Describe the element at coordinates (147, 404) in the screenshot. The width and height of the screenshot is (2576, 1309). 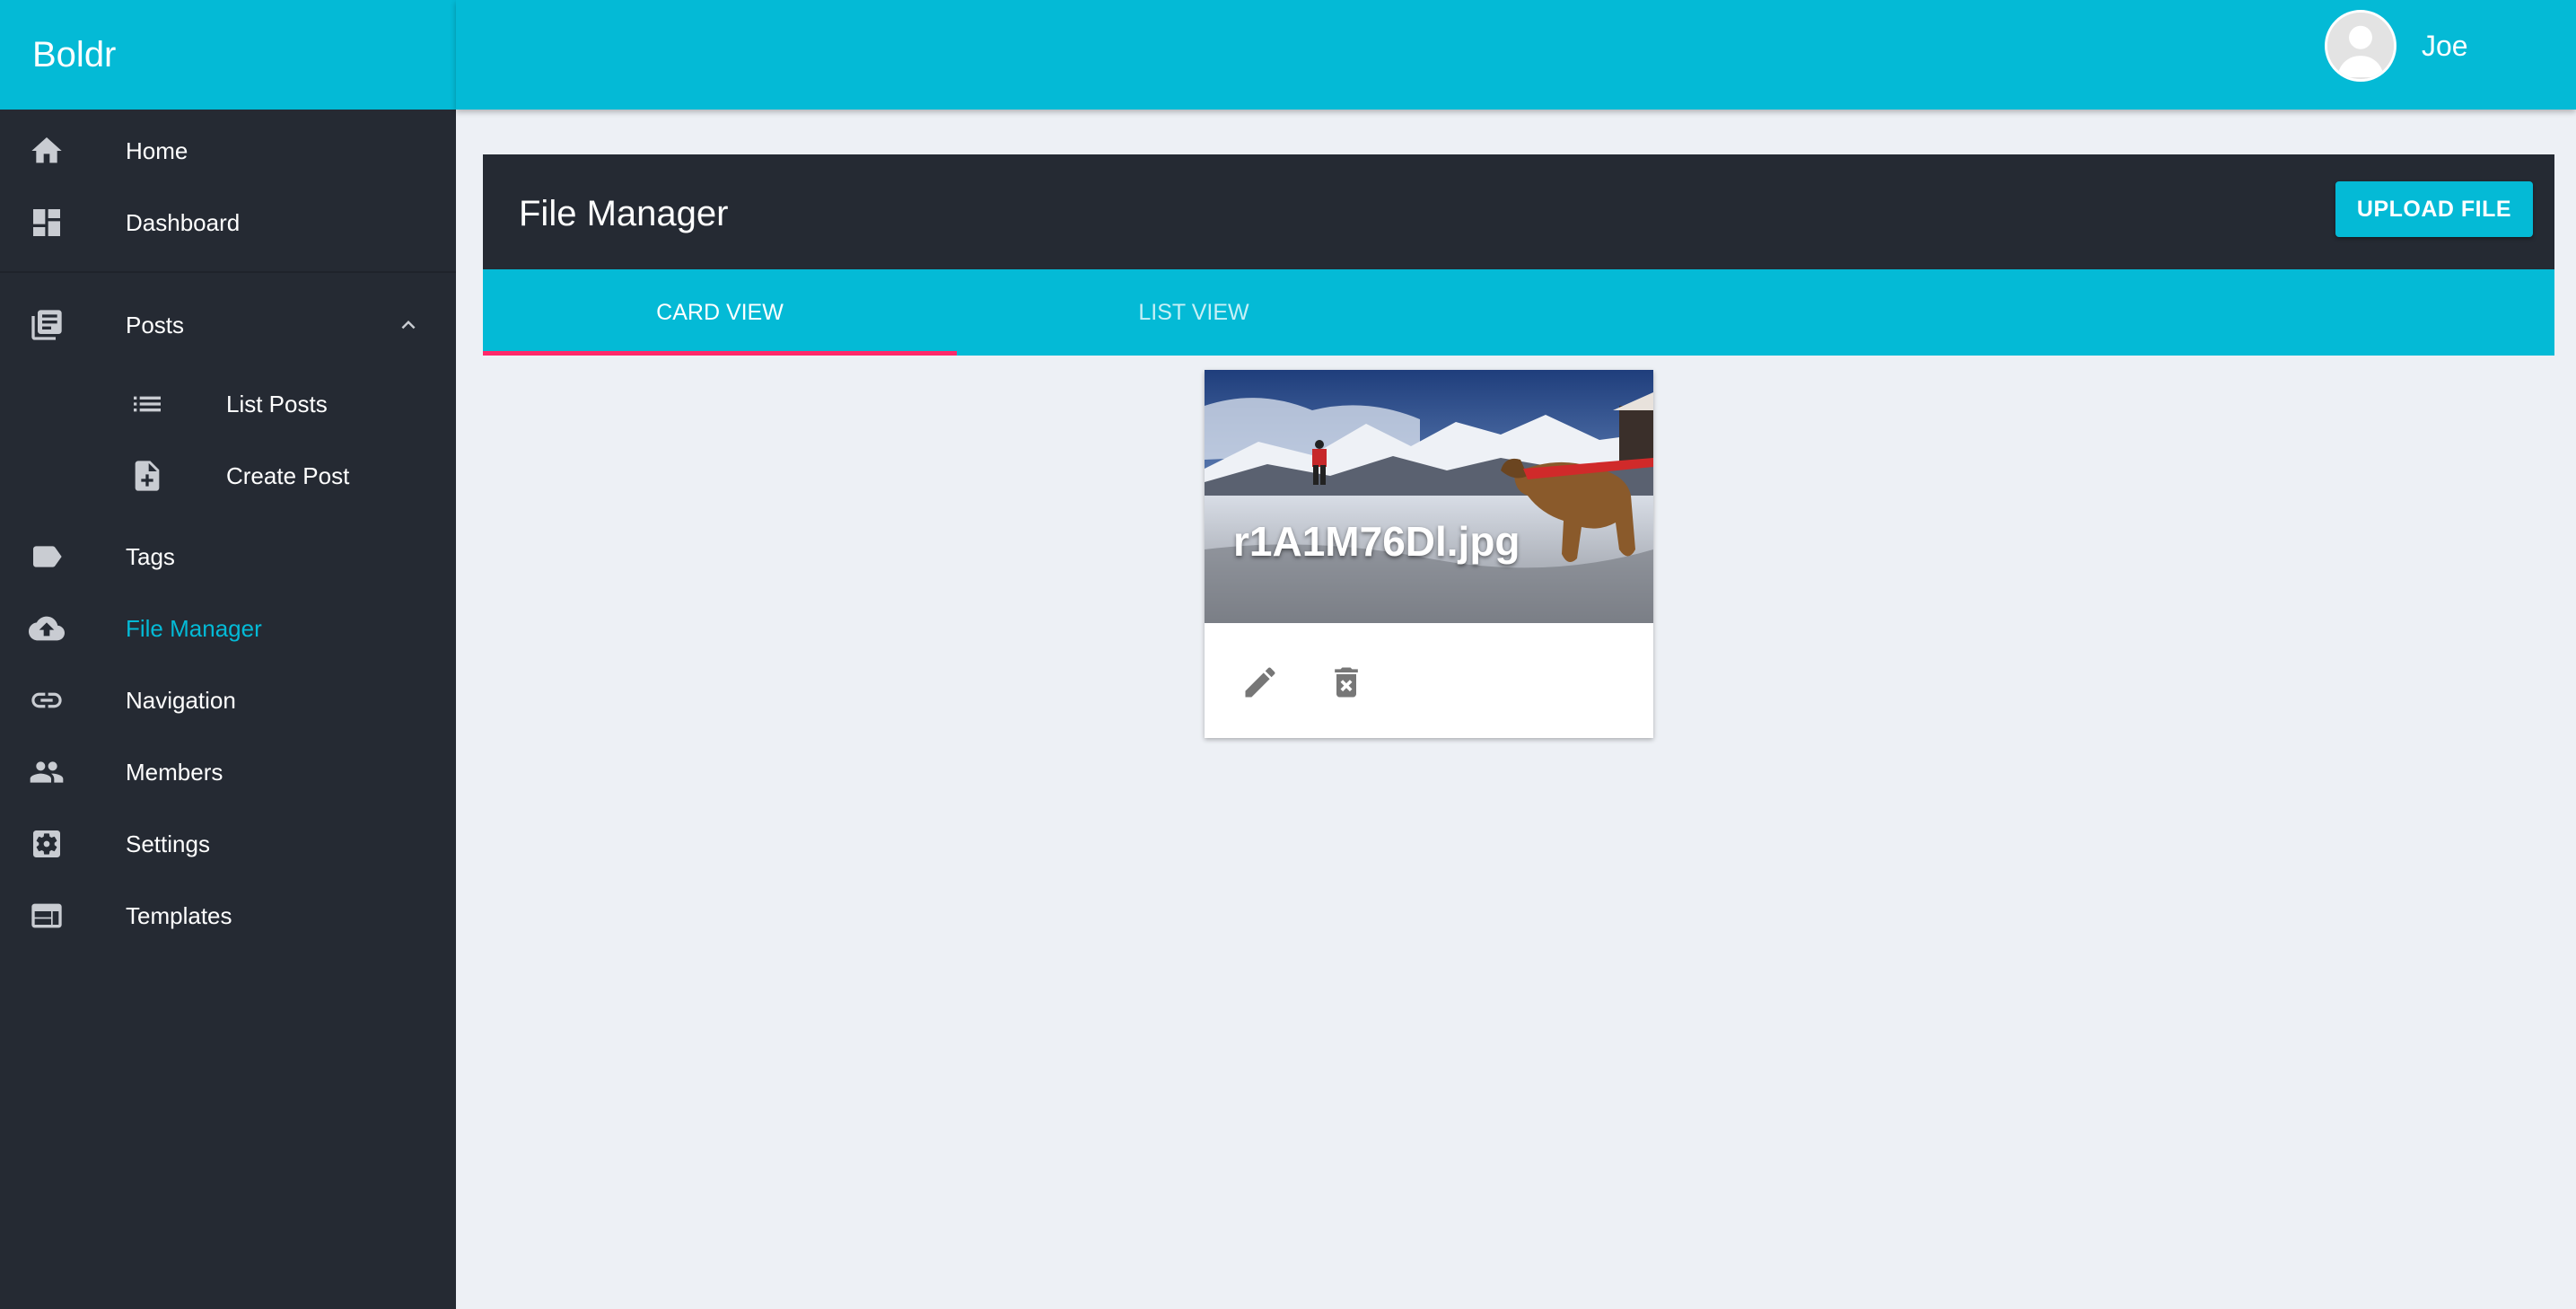
I see `list-icon` at that location.